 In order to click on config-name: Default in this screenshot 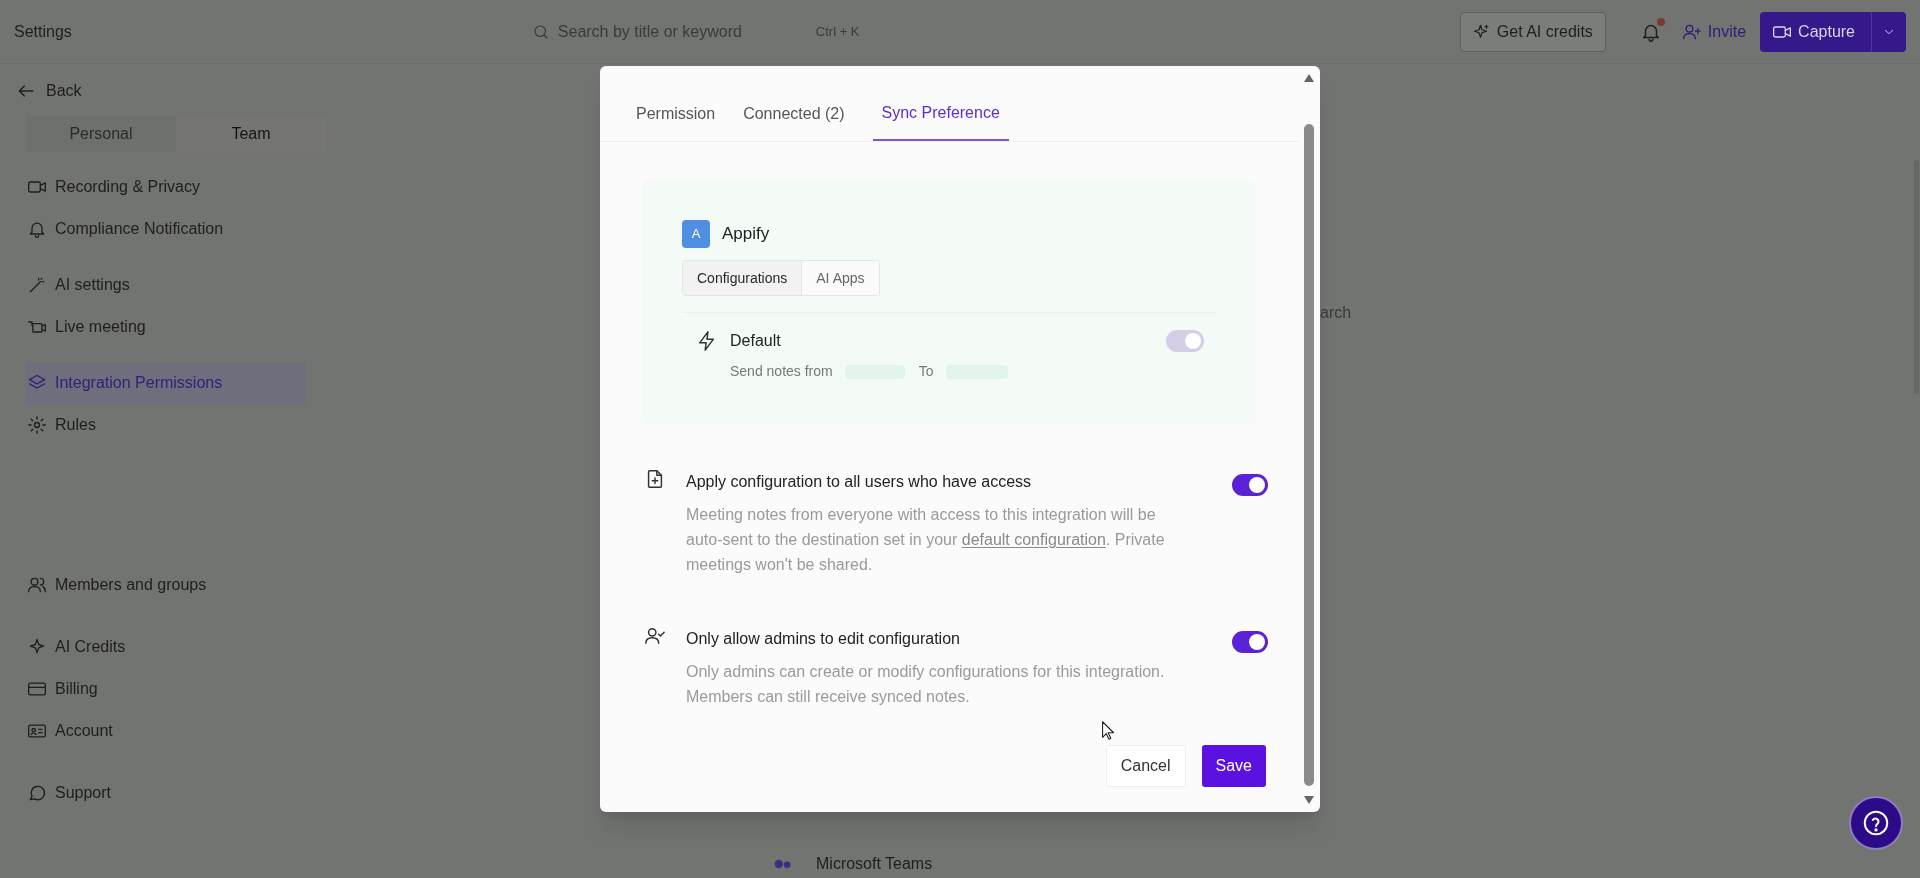, I will do `click(755, 341)`.